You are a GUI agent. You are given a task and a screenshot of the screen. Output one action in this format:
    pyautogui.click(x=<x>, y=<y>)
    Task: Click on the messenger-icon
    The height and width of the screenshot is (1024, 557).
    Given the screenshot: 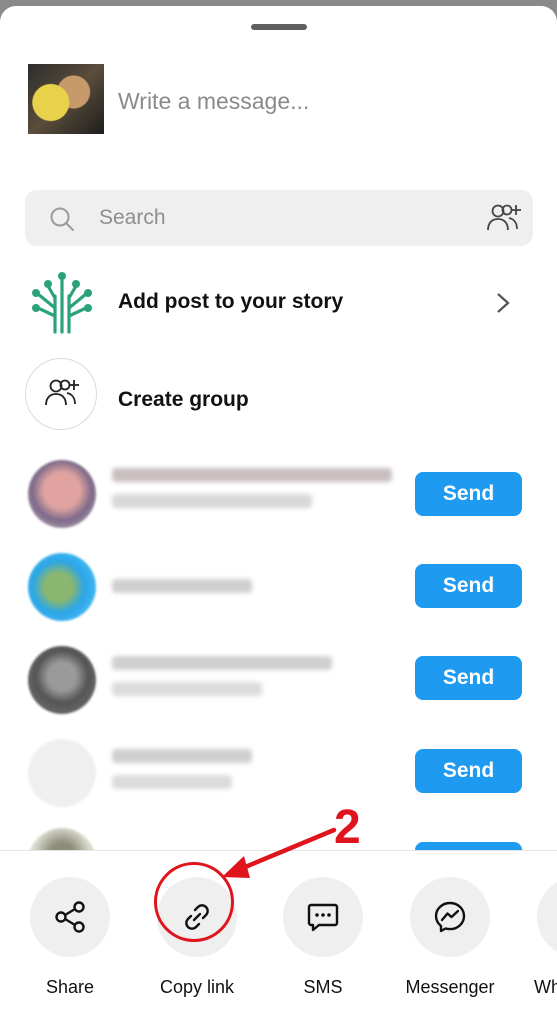 What is the action you would take?
    pyautogui.click(x=450, y=917)
    